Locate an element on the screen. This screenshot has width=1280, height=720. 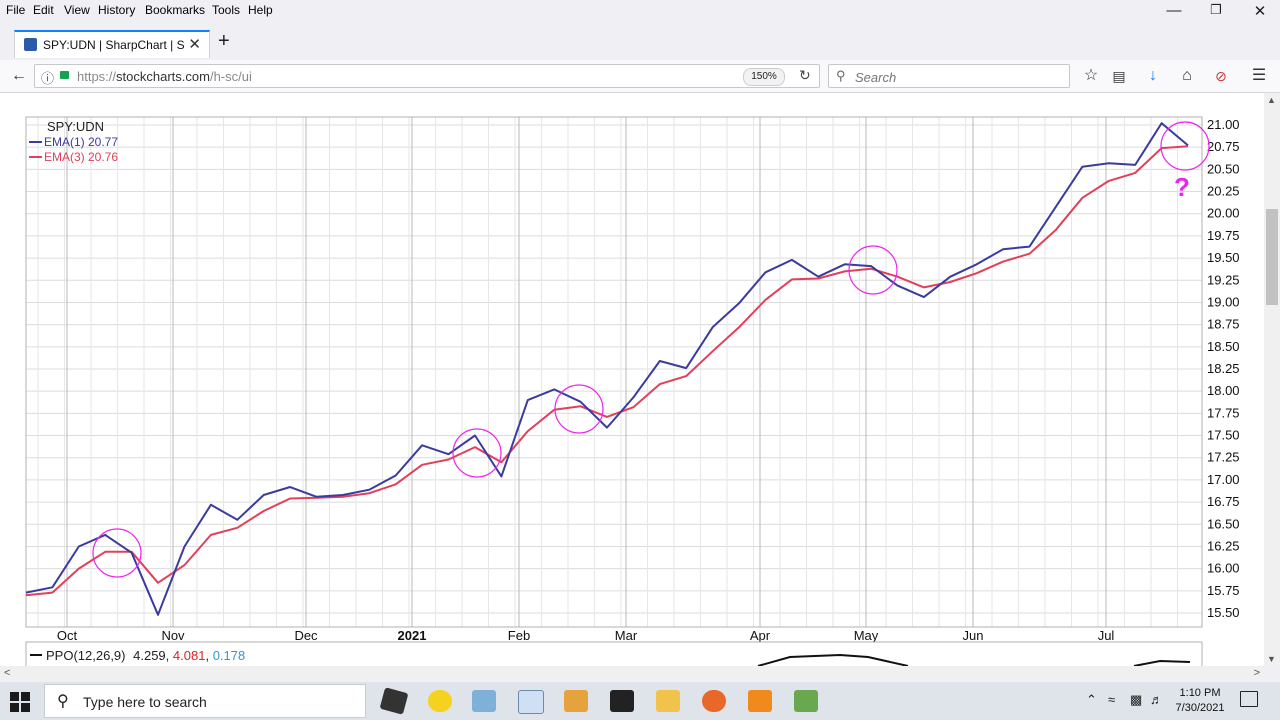
y-tick-label: 15.50 is located at coordinates (1223, 612).